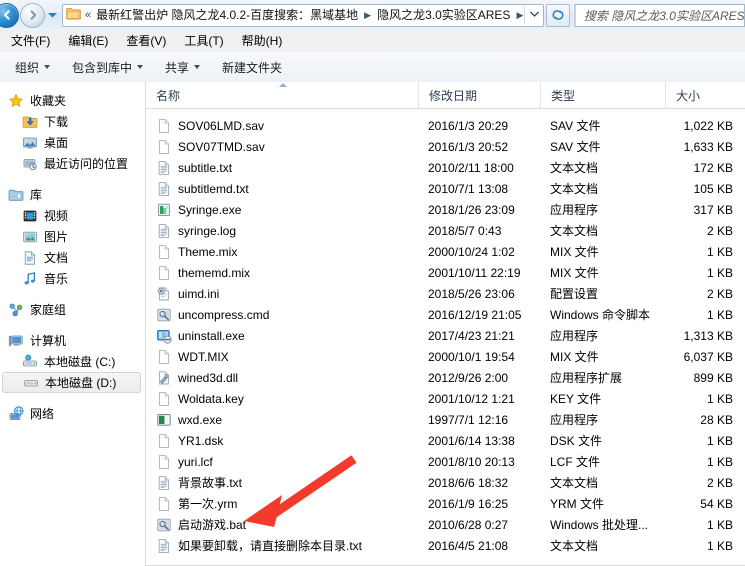 The width and height of the screenshot is (745, 566). Describe the element at coordinates (32, 67) in the screenshot. I see `organize-button: 组织` at that location.